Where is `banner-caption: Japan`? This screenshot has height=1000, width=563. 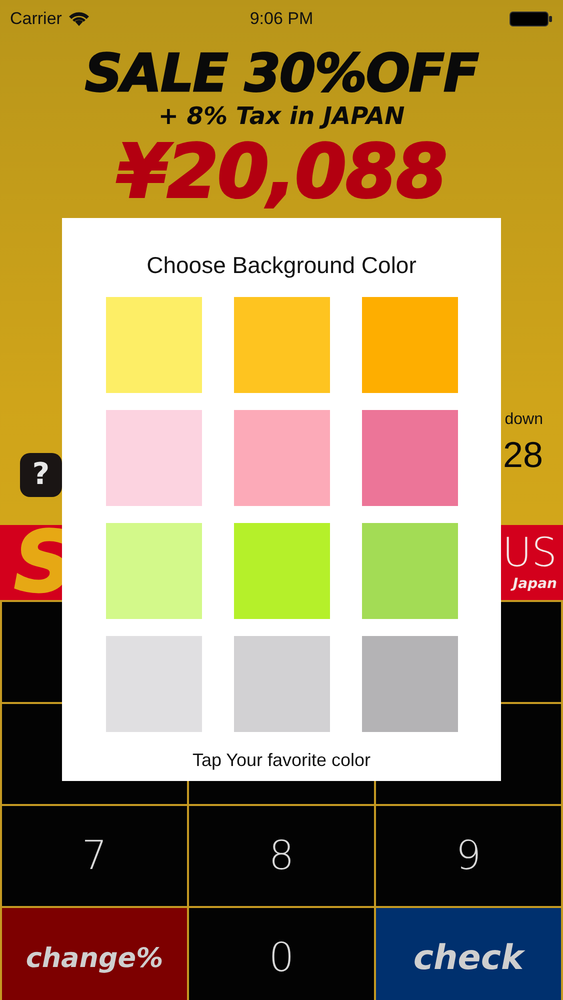 banner-caption: Japan is located at coordinates (534, 584).